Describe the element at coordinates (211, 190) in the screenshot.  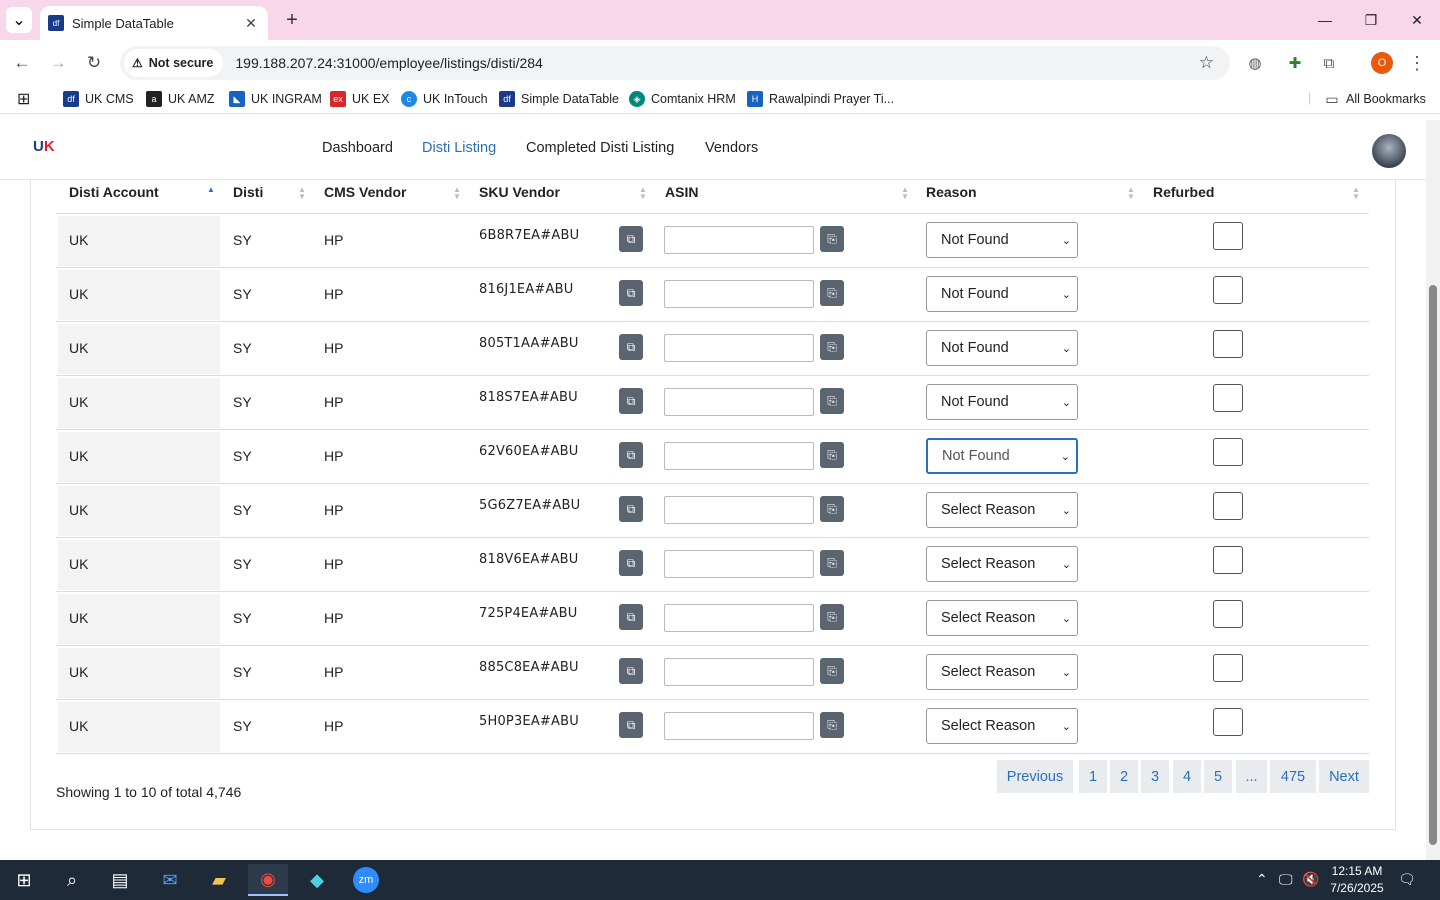
I see `sort-asc-icon: ▲` at that location.